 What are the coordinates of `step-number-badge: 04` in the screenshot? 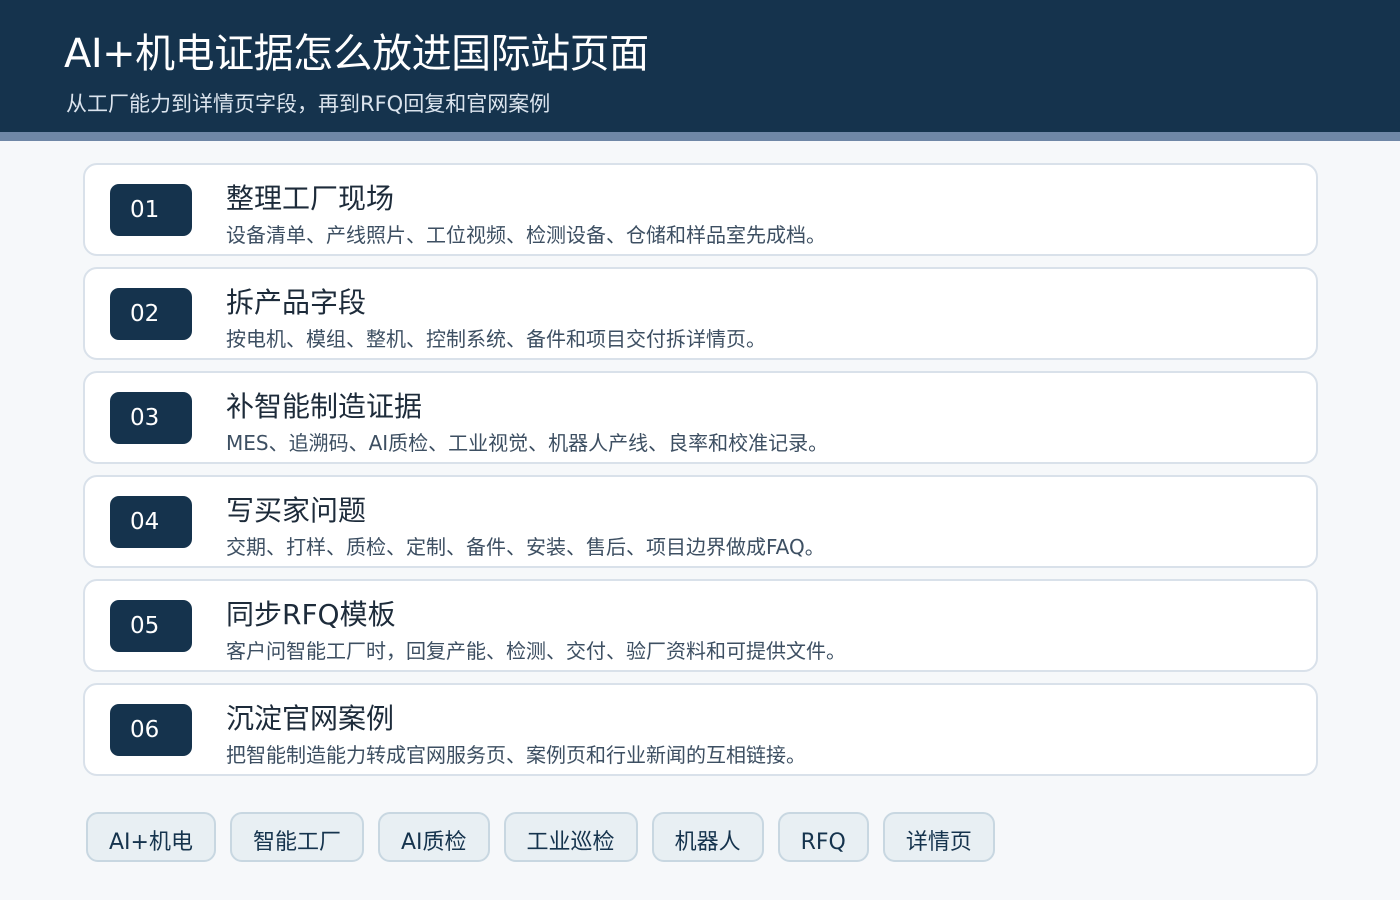 It's located at (151, 522).